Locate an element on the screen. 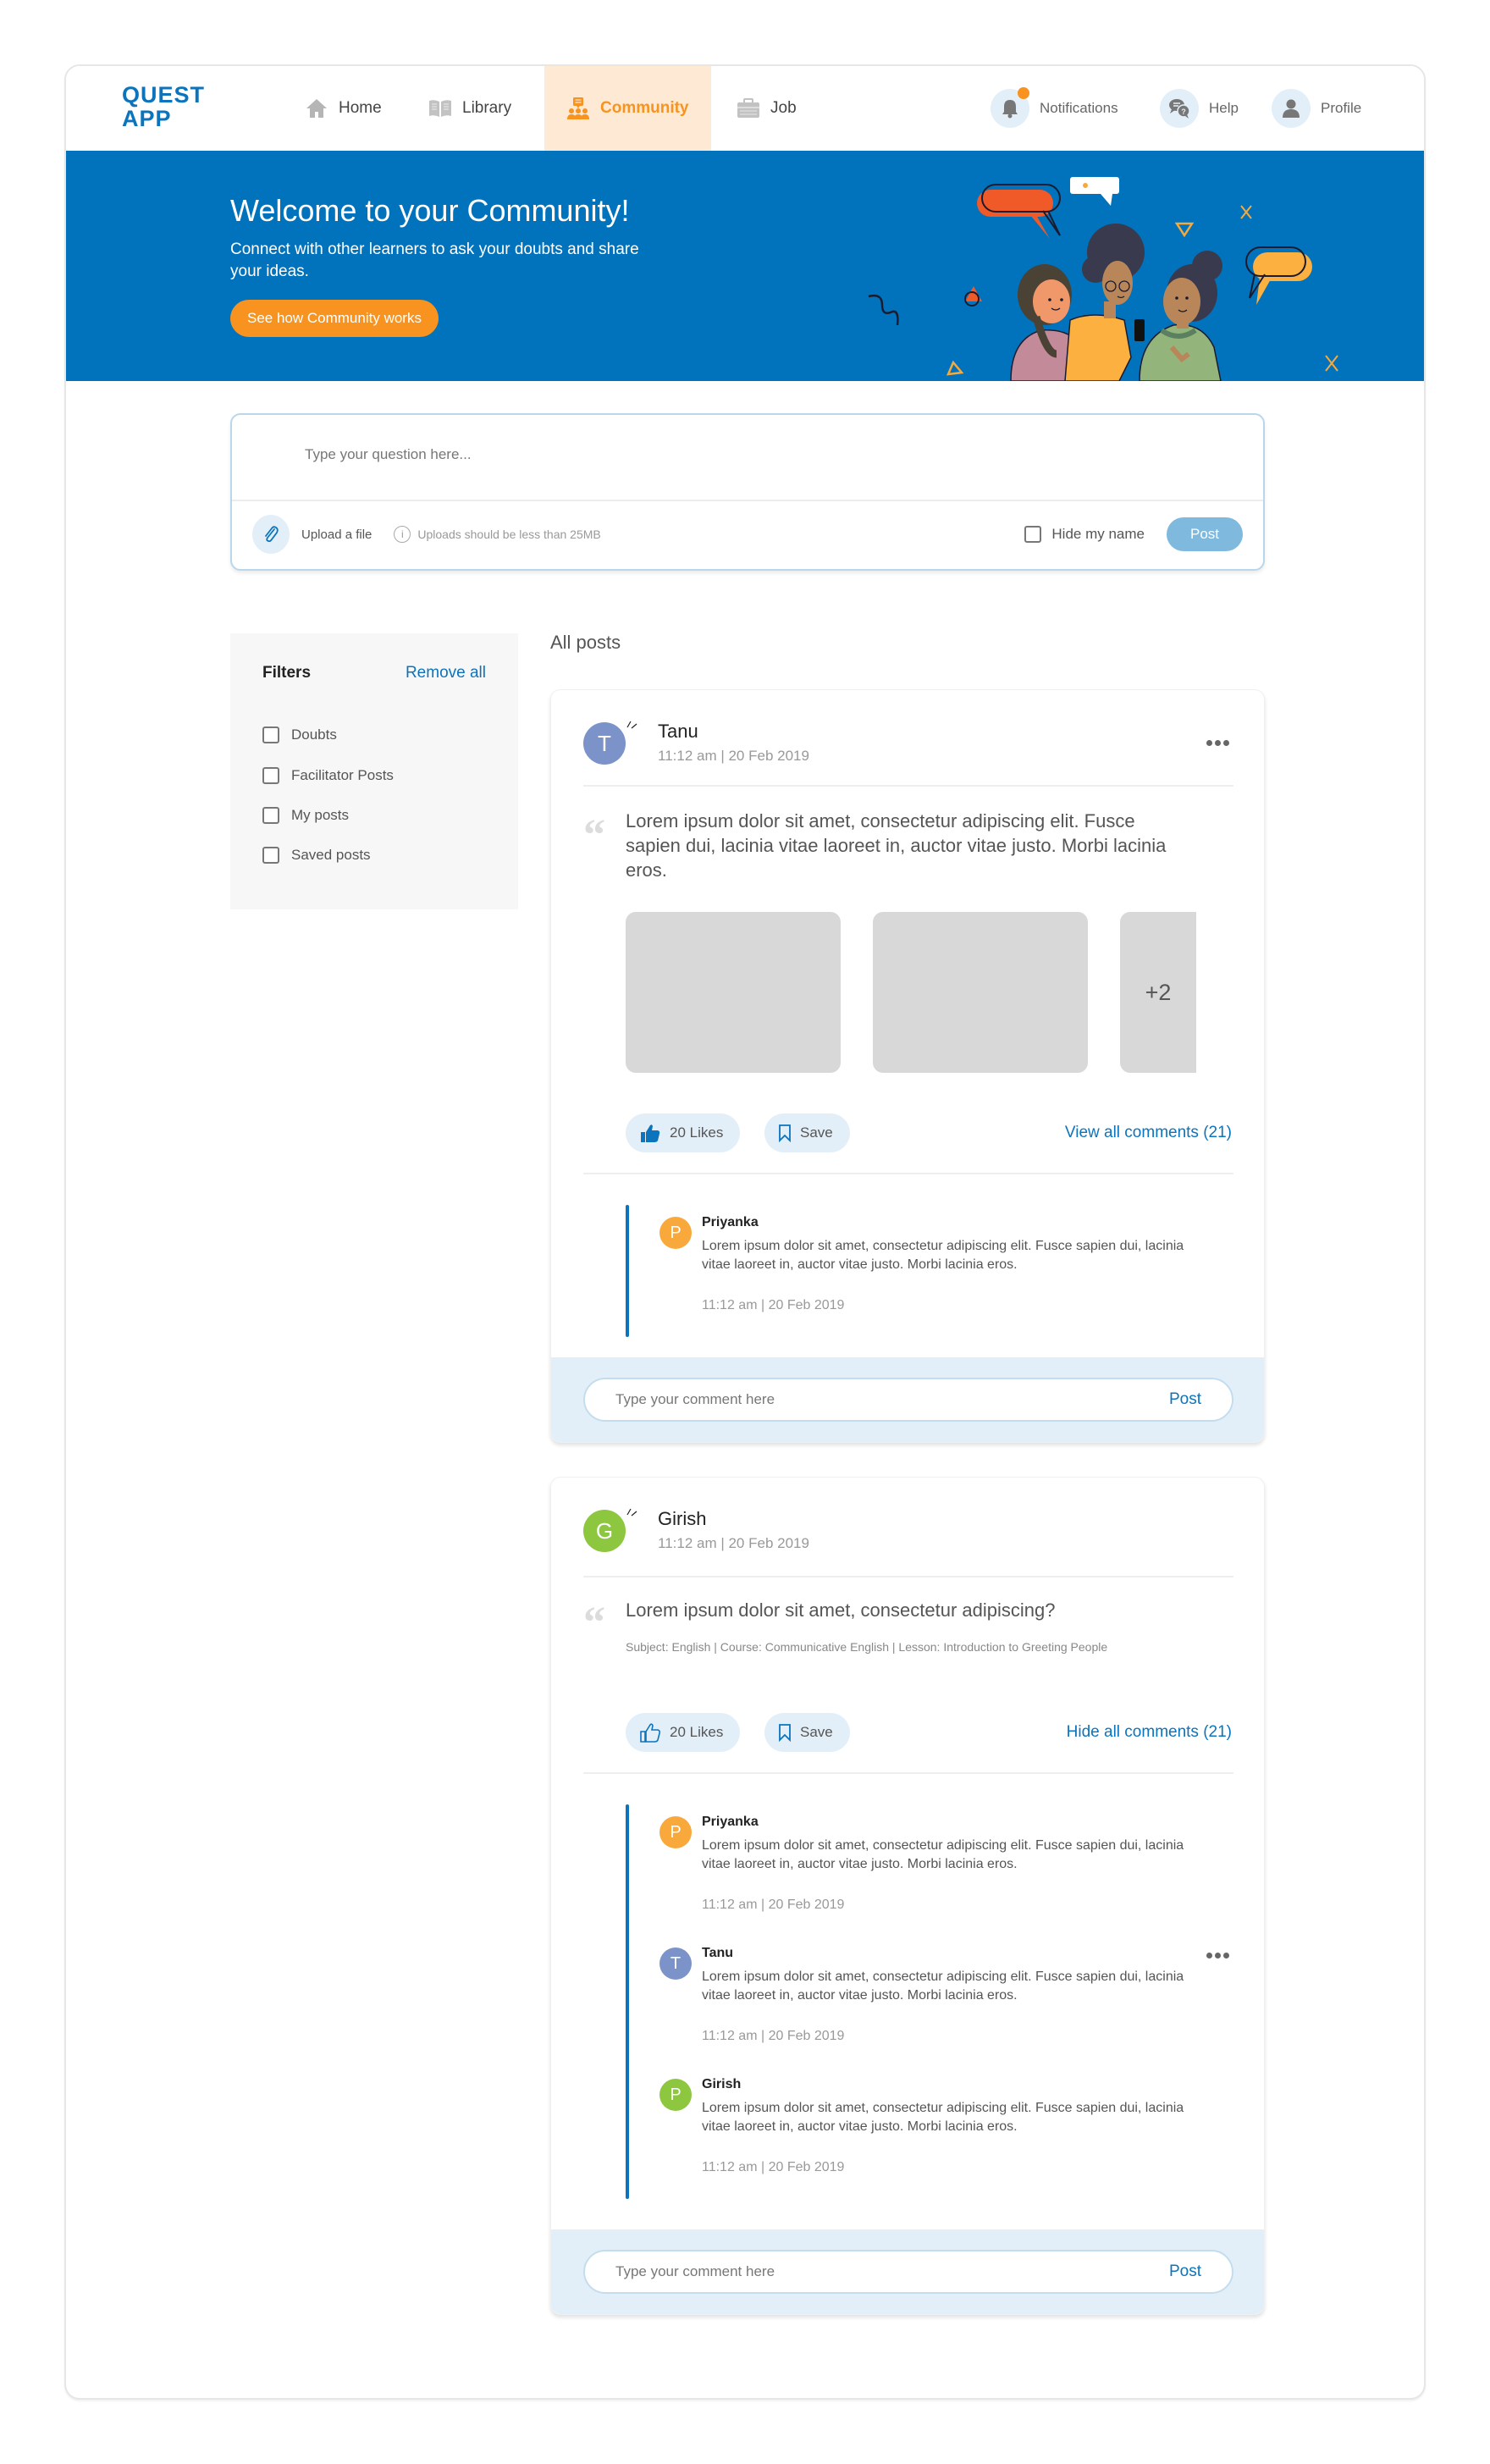 The image size is (1490, 2464). nav-item-home: Home is located at coordinates (343, 108).